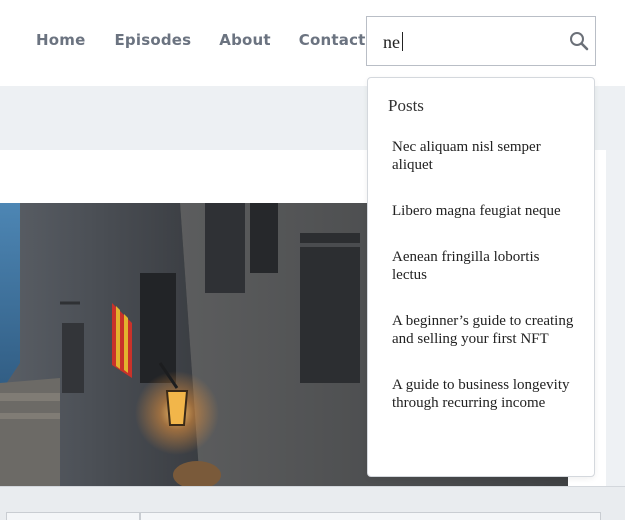 This screenshot has width=625, height=520. What do you see at coordinates (152, 40) in the screenshot?
I see `nav-link-episodes: Episodes` at bounding box center [152, 40].